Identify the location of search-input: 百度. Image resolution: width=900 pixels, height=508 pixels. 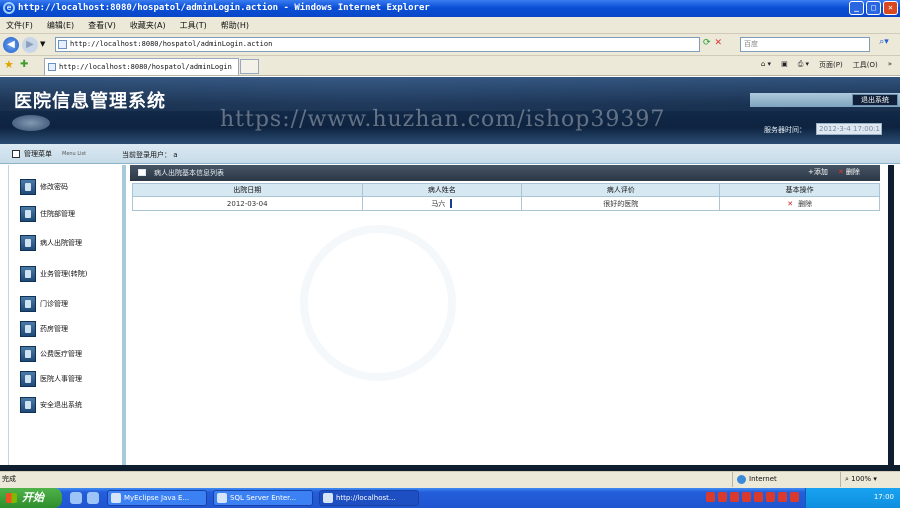
(805, 44).